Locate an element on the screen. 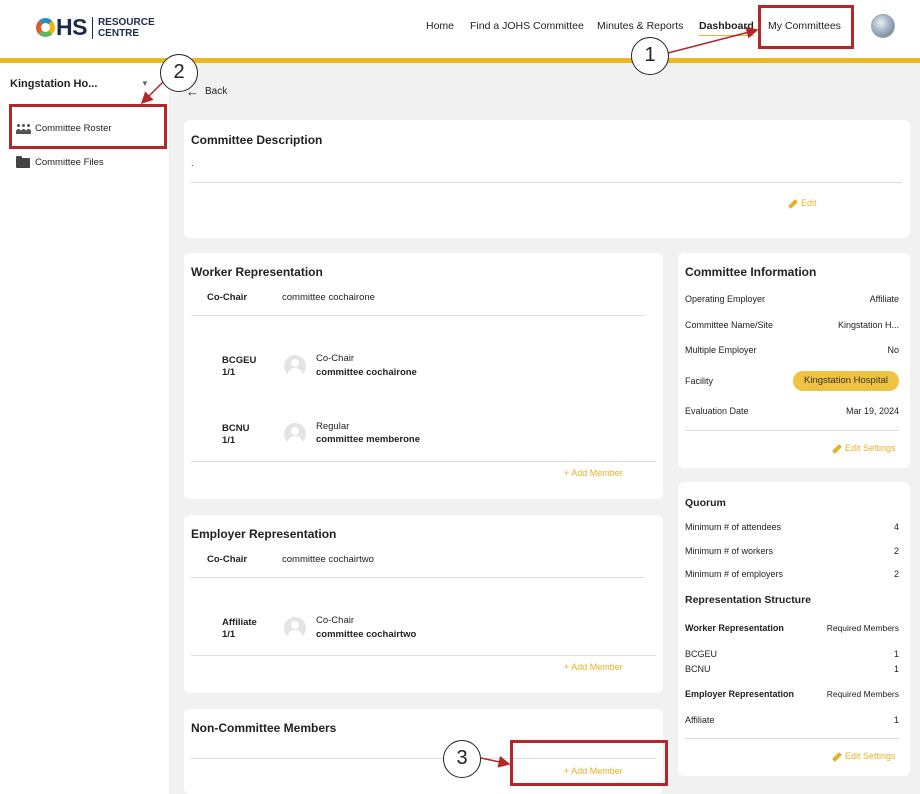 Image resolution: width=920 pixels, height=794 pixels. card-title: Employer Representation is located at coordinates (264, 534).